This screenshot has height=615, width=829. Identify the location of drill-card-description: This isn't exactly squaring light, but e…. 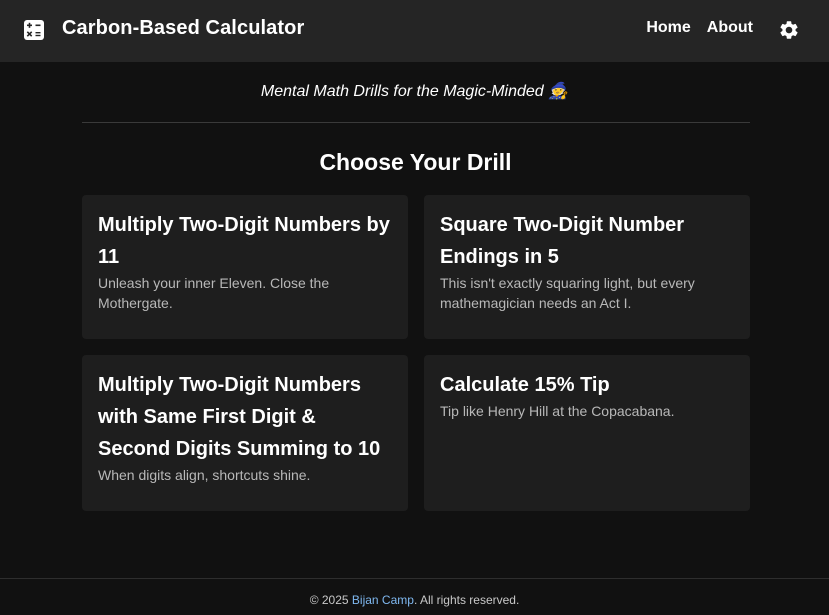
(567, 293).